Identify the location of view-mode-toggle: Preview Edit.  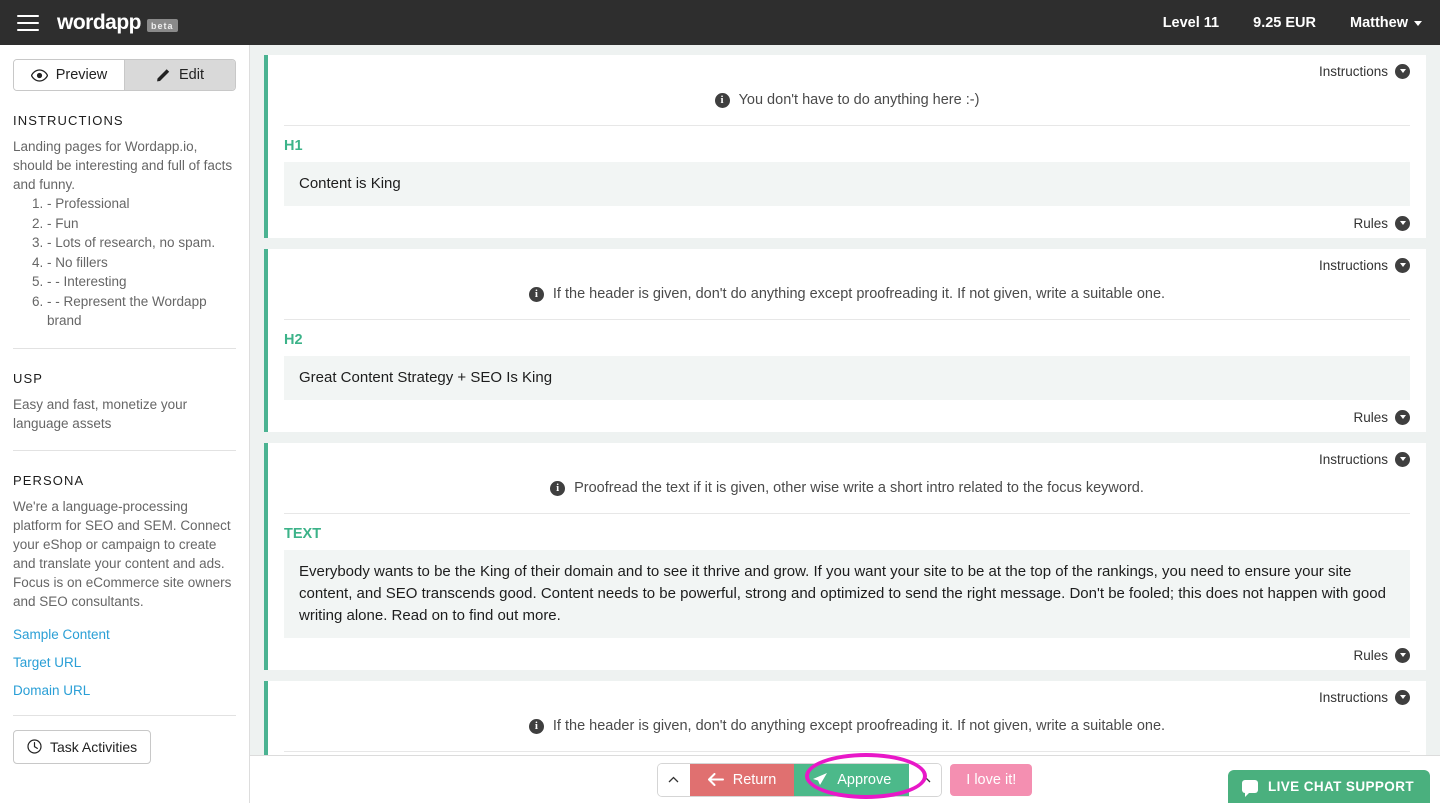
(124, 75).